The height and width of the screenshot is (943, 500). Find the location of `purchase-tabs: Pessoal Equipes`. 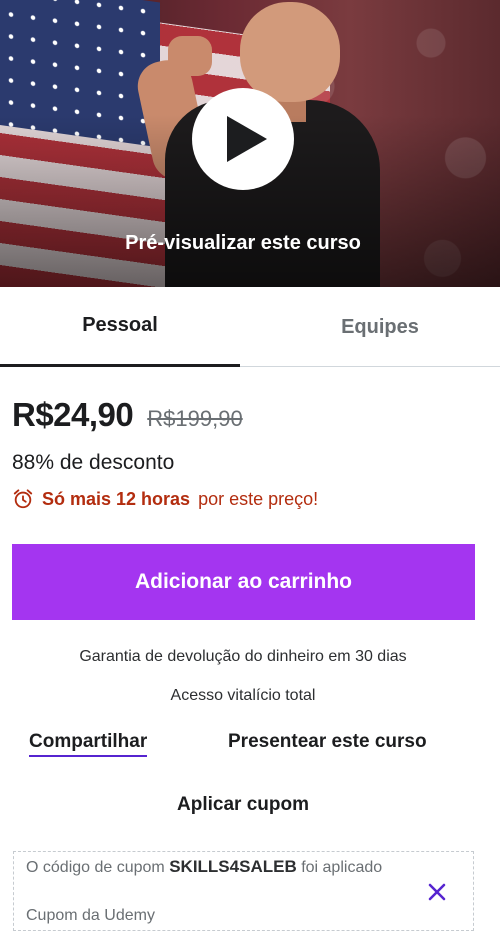

purchase-tabs: Pessoal Equipes is located at coordinates (250, 327).